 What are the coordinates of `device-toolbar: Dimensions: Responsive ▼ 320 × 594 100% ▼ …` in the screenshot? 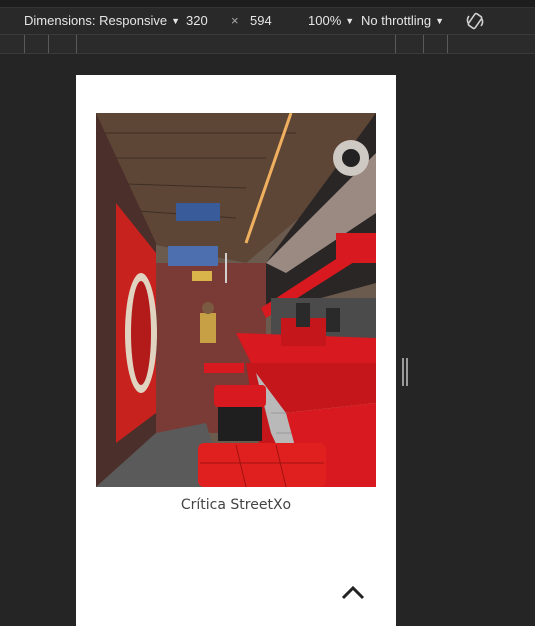 It's located at (267, 21).